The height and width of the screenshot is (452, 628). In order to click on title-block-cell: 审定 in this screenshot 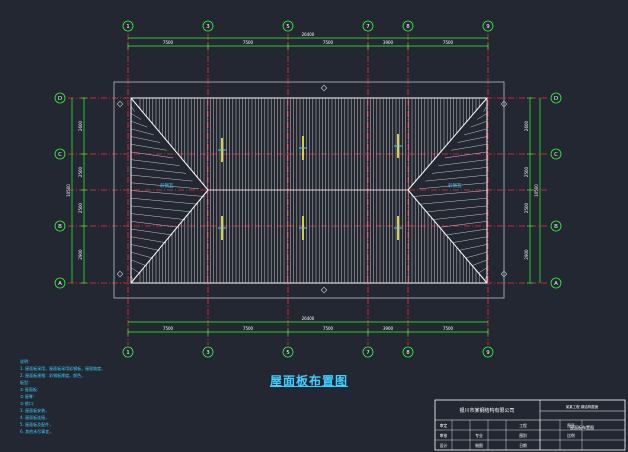, I will do `click(444, 425)`.